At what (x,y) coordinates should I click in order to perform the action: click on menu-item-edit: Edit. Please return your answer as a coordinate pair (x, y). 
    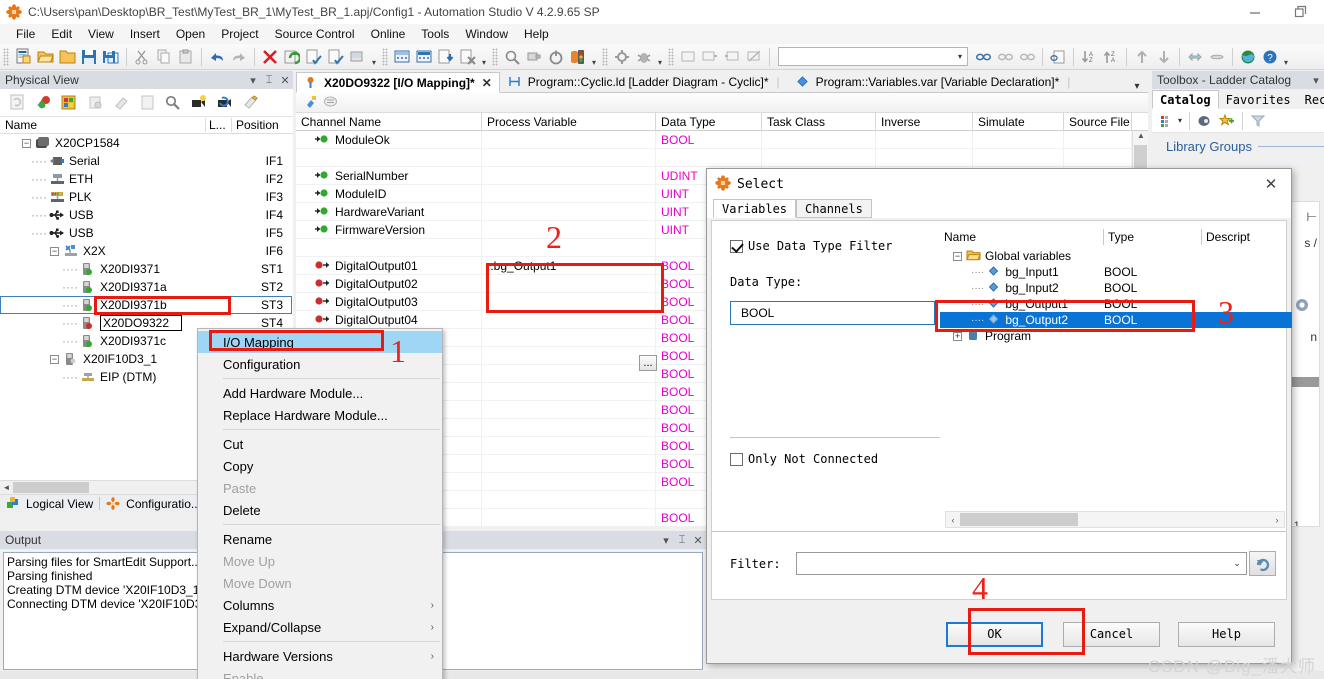
    Looking at the image, I should click on (61, 34).